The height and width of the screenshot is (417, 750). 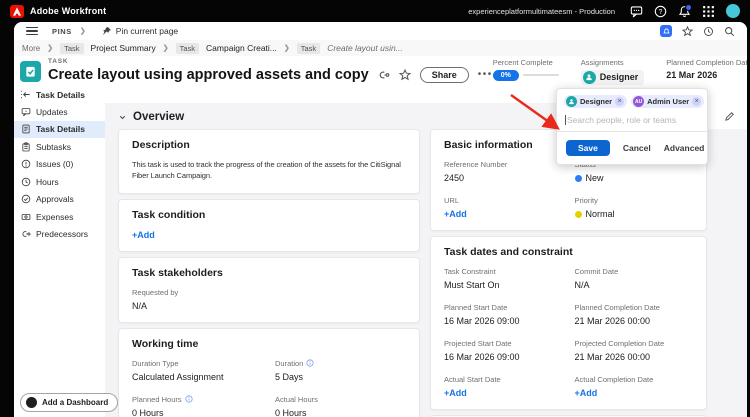 I want to click on assignee-search-input, so click(x=633, y=120).